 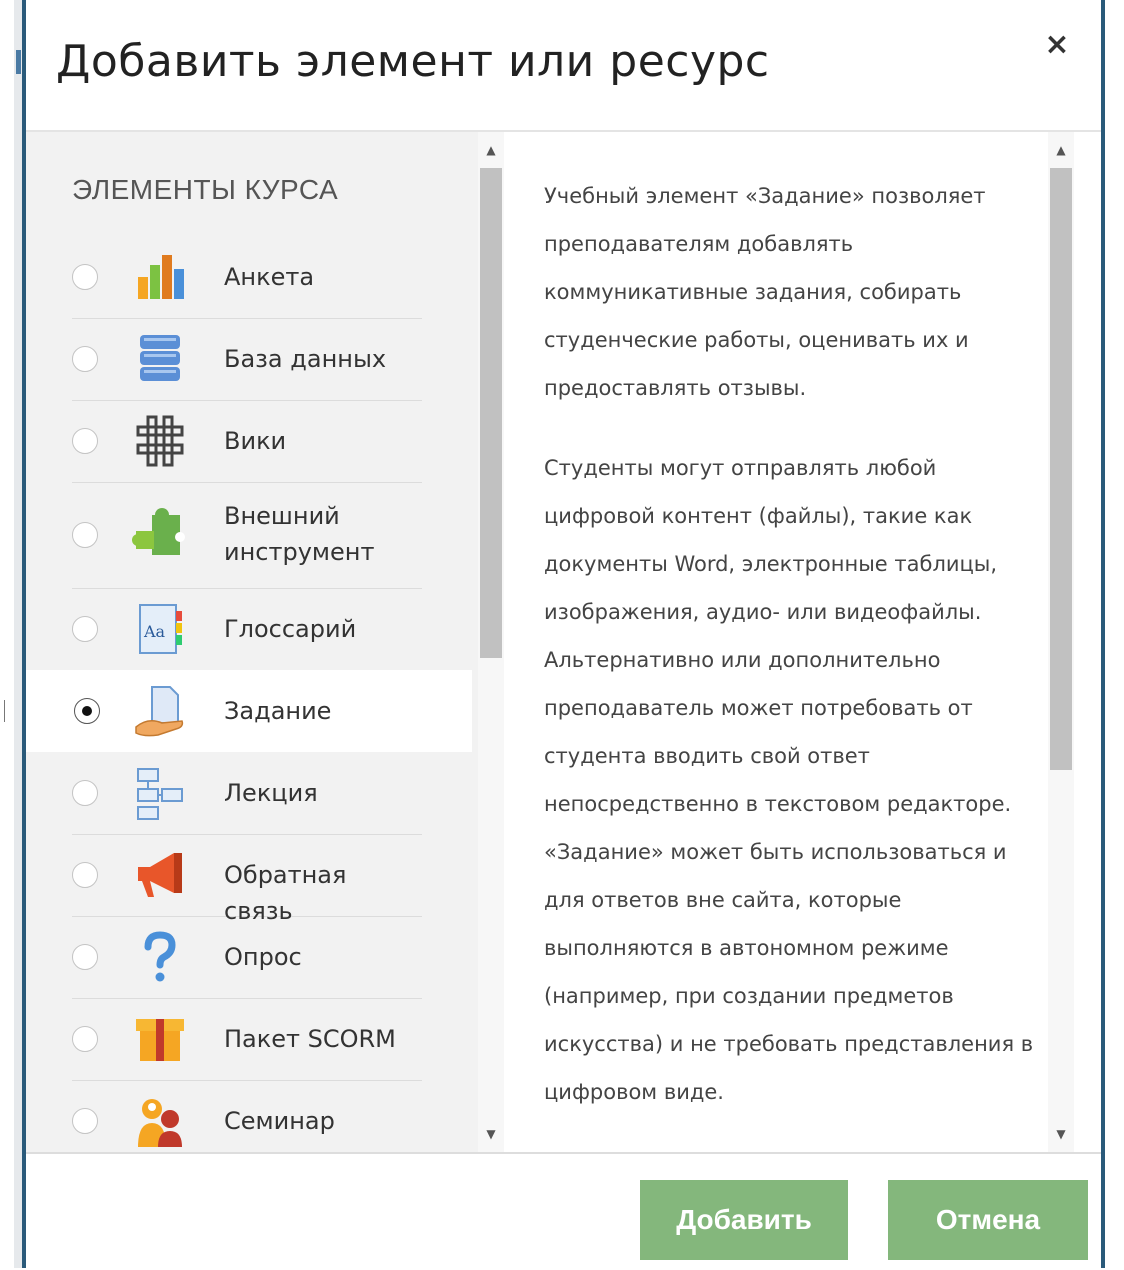 What do you see at coordinates (271, 793) in the screenshot?
I see `activity-label: Лекция` at bounding box center [271, 793].